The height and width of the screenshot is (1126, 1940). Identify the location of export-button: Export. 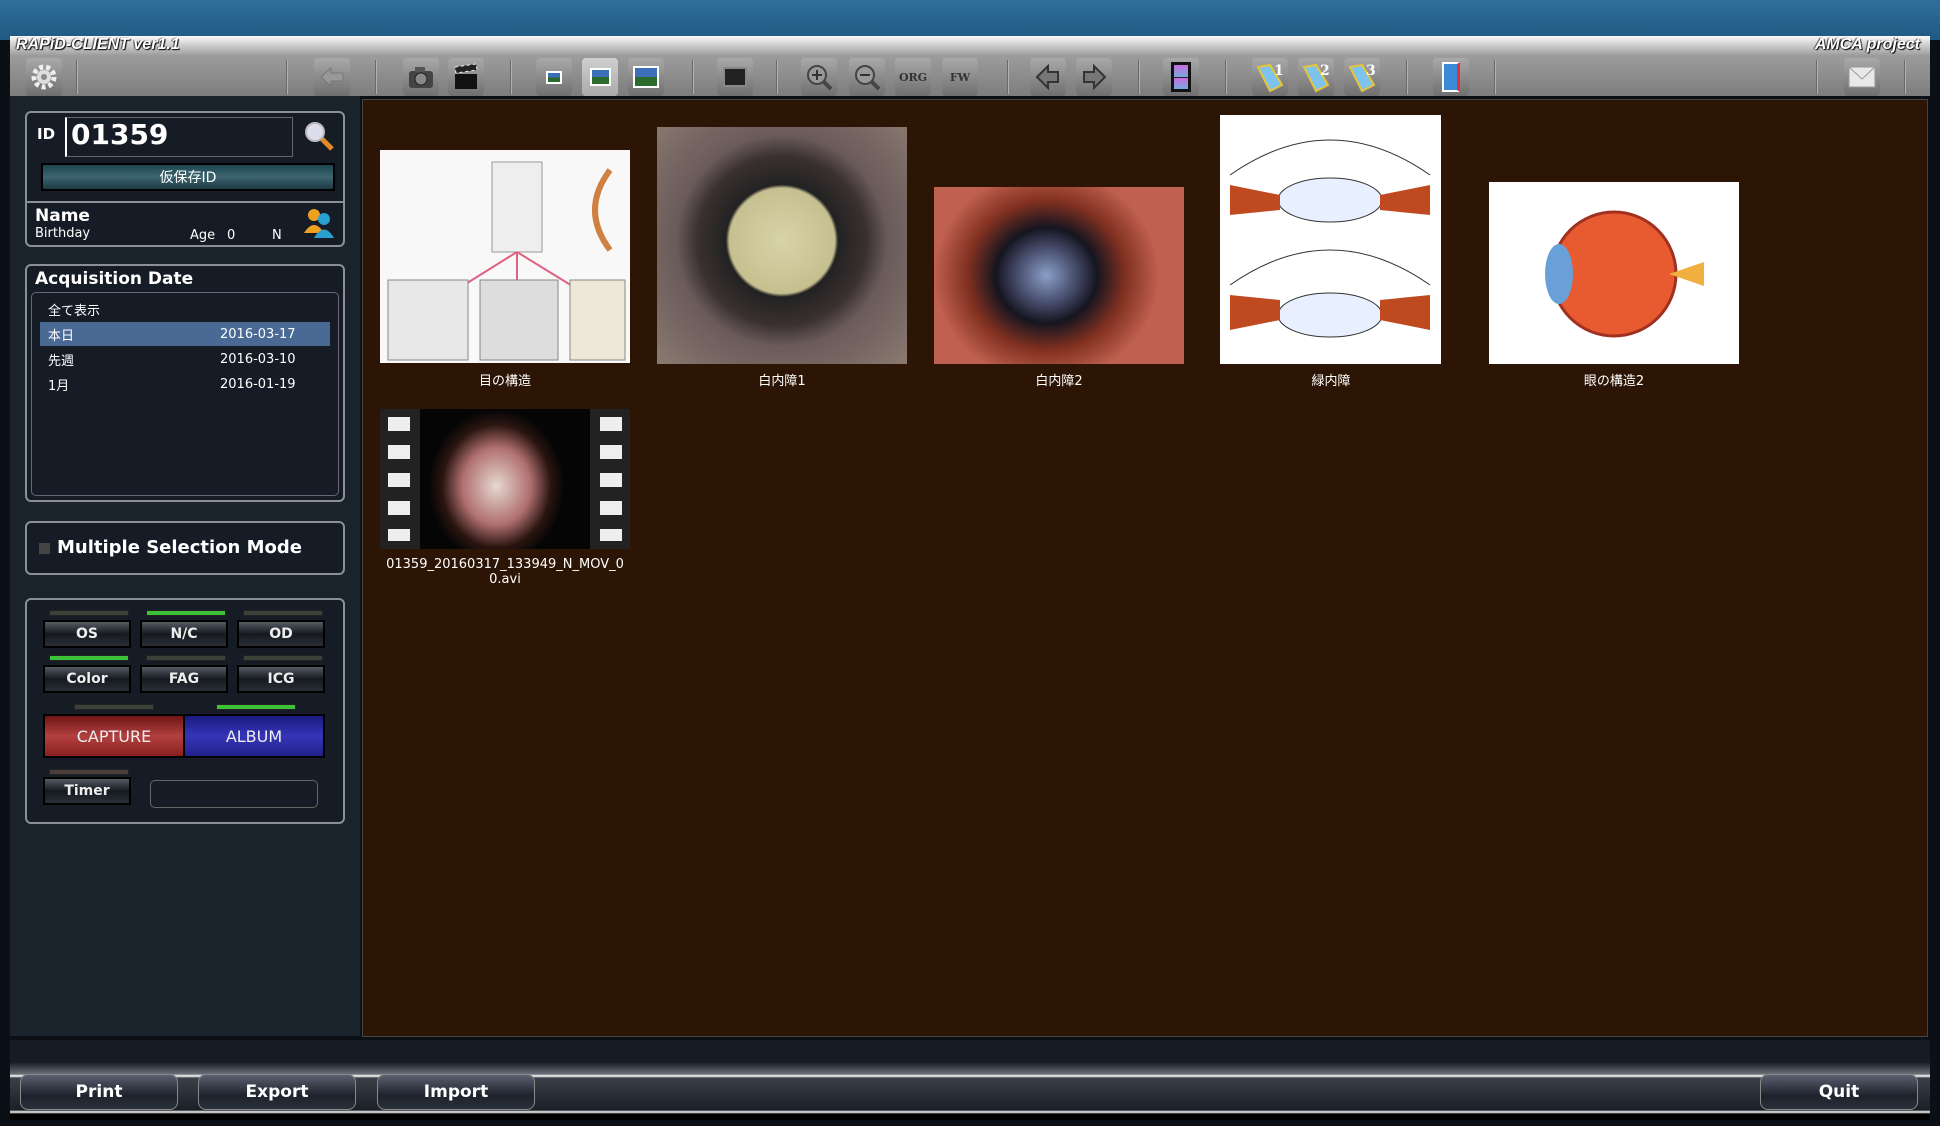
(277, 1092).